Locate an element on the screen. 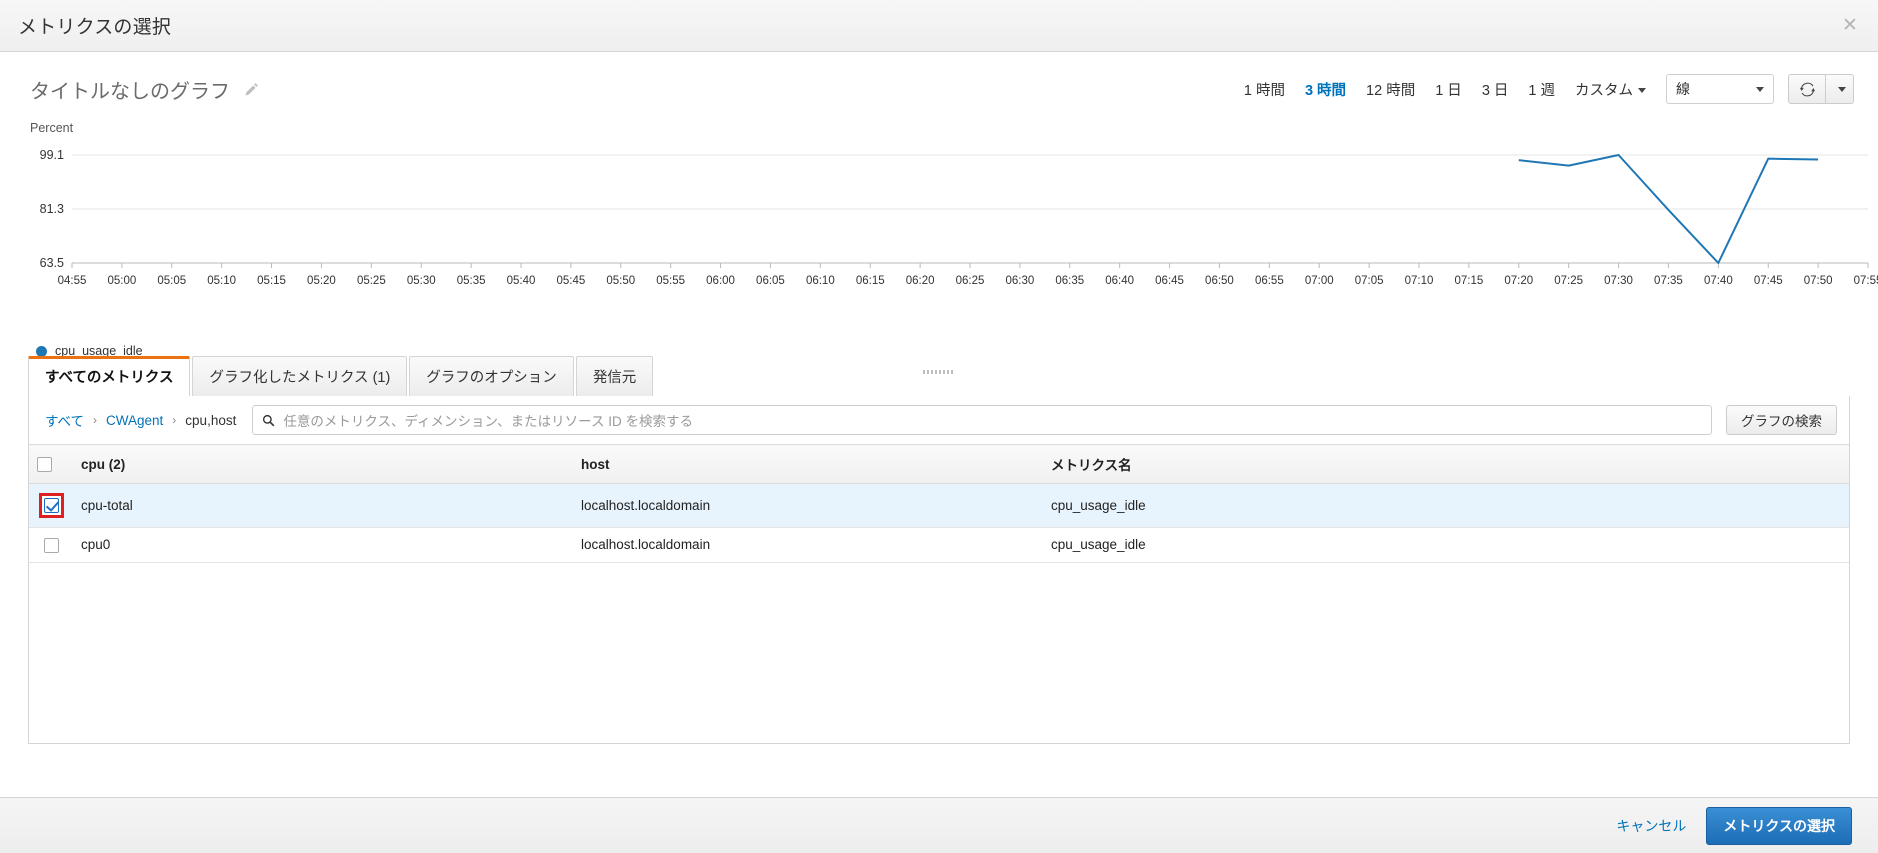 This screenshot has width=1878, height=853. time-range-12h: 12 時間 is located at coordinates (1390, 89).